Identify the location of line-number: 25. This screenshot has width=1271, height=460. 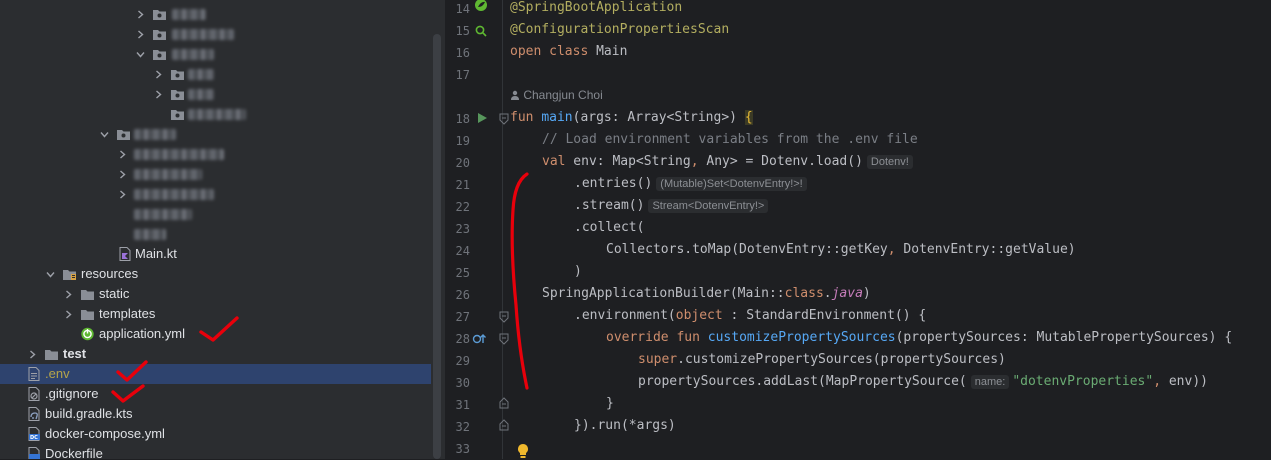
(462, 273).